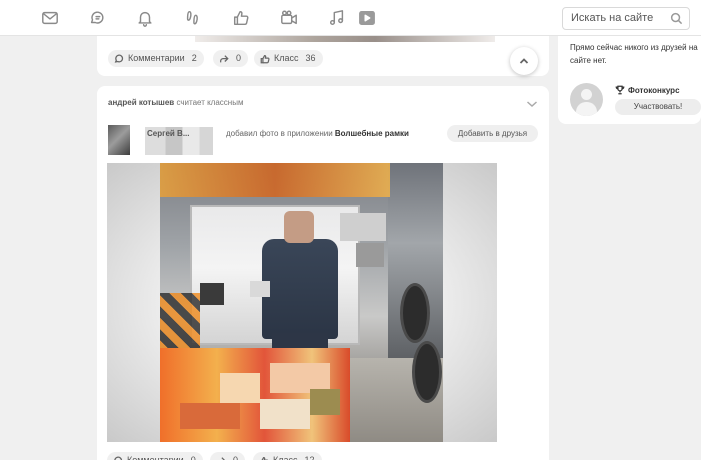 This screenshot has height=460, width=701. Describe the element at coordinates (119, 140) in the screenshot. I see `author-avatar` at that location.